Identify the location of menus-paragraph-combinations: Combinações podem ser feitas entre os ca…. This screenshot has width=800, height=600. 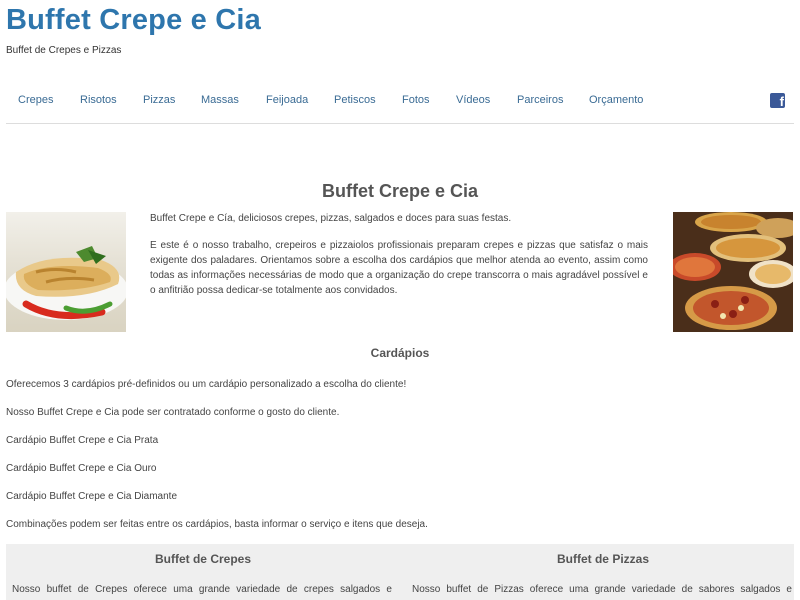
(217, 524).